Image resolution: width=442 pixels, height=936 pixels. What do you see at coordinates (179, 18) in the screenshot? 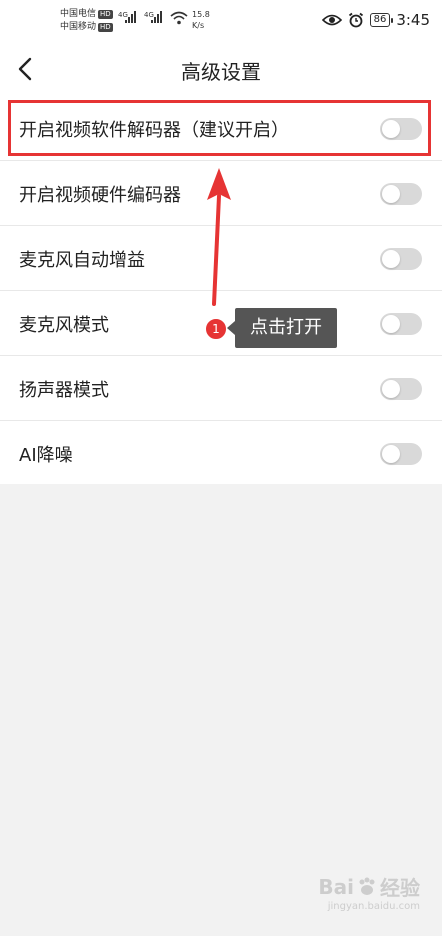
I see `wifi-icon` at bounding box center [179, 18].